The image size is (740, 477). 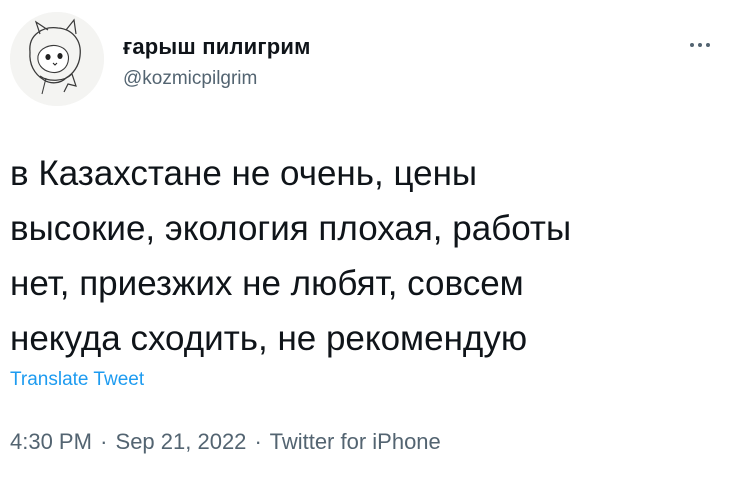 I want to click on author-avatar, so click(x=57, y=59).